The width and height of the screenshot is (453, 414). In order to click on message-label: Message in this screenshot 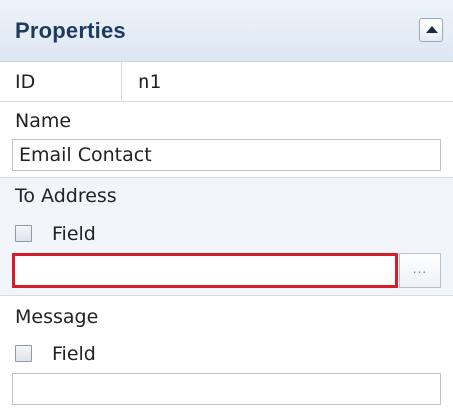, I will do `click(57, 317)`.